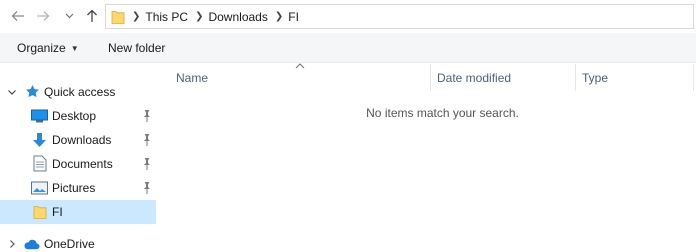  What do you see at coordinates (31, 243) in the screenshot?
I see `cloud-icon` at bounding box center [31, 243].